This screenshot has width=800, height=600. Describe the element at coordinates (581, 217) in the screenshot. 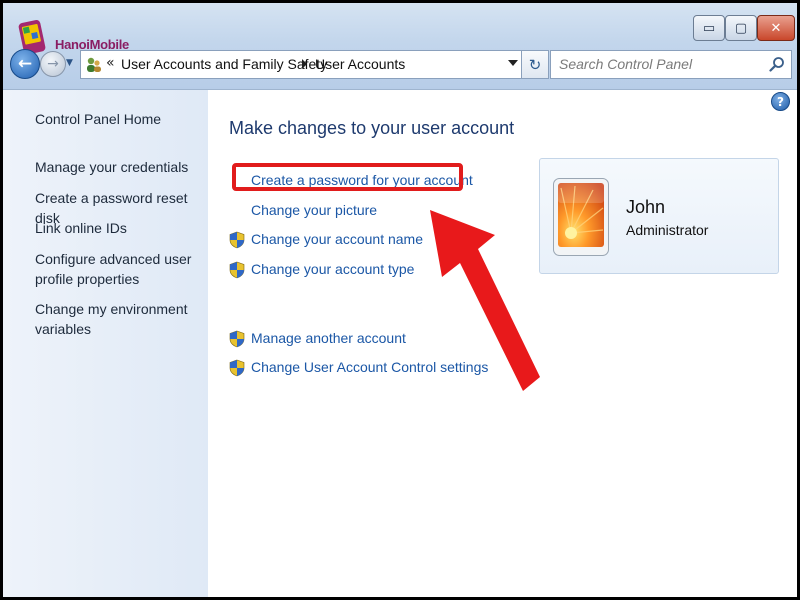

I see `avatar` at that location.